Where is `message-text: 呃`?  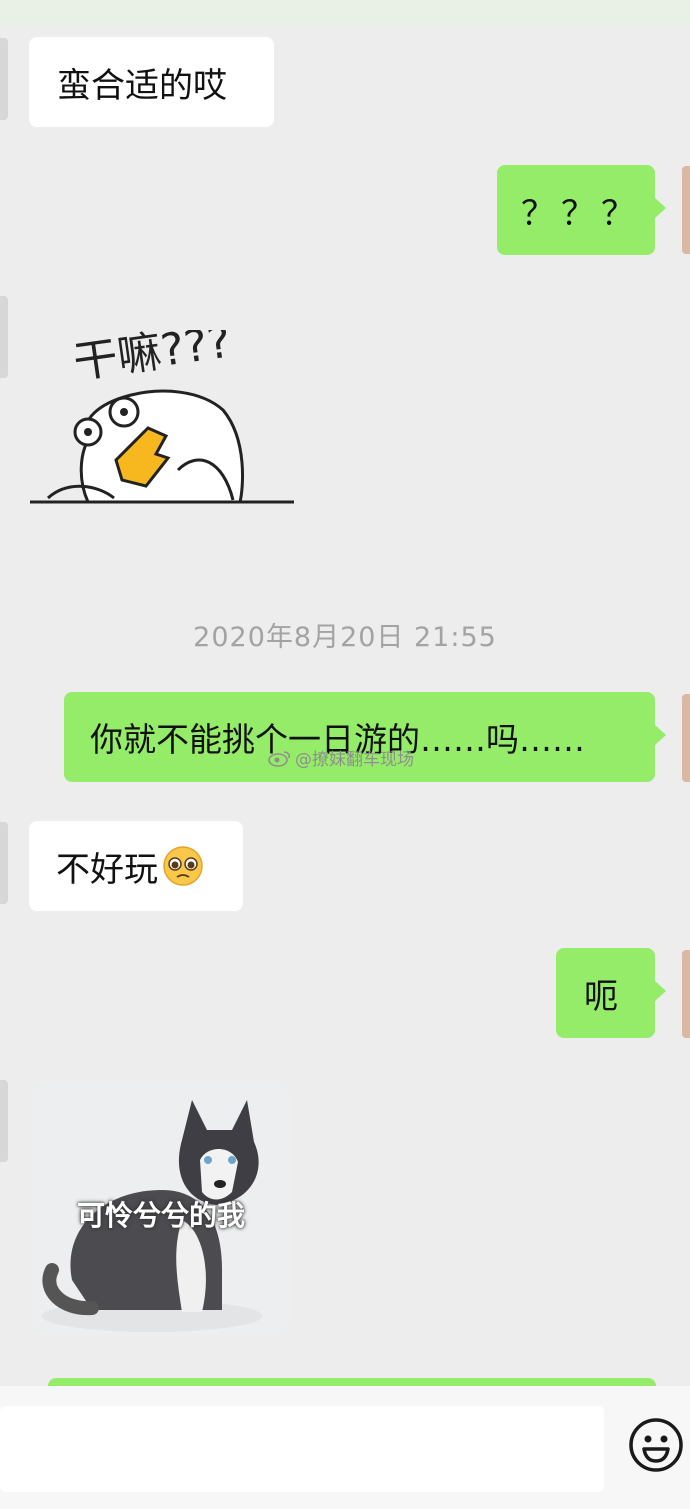 message-text: 呃 is located at coordinates (601, 996).